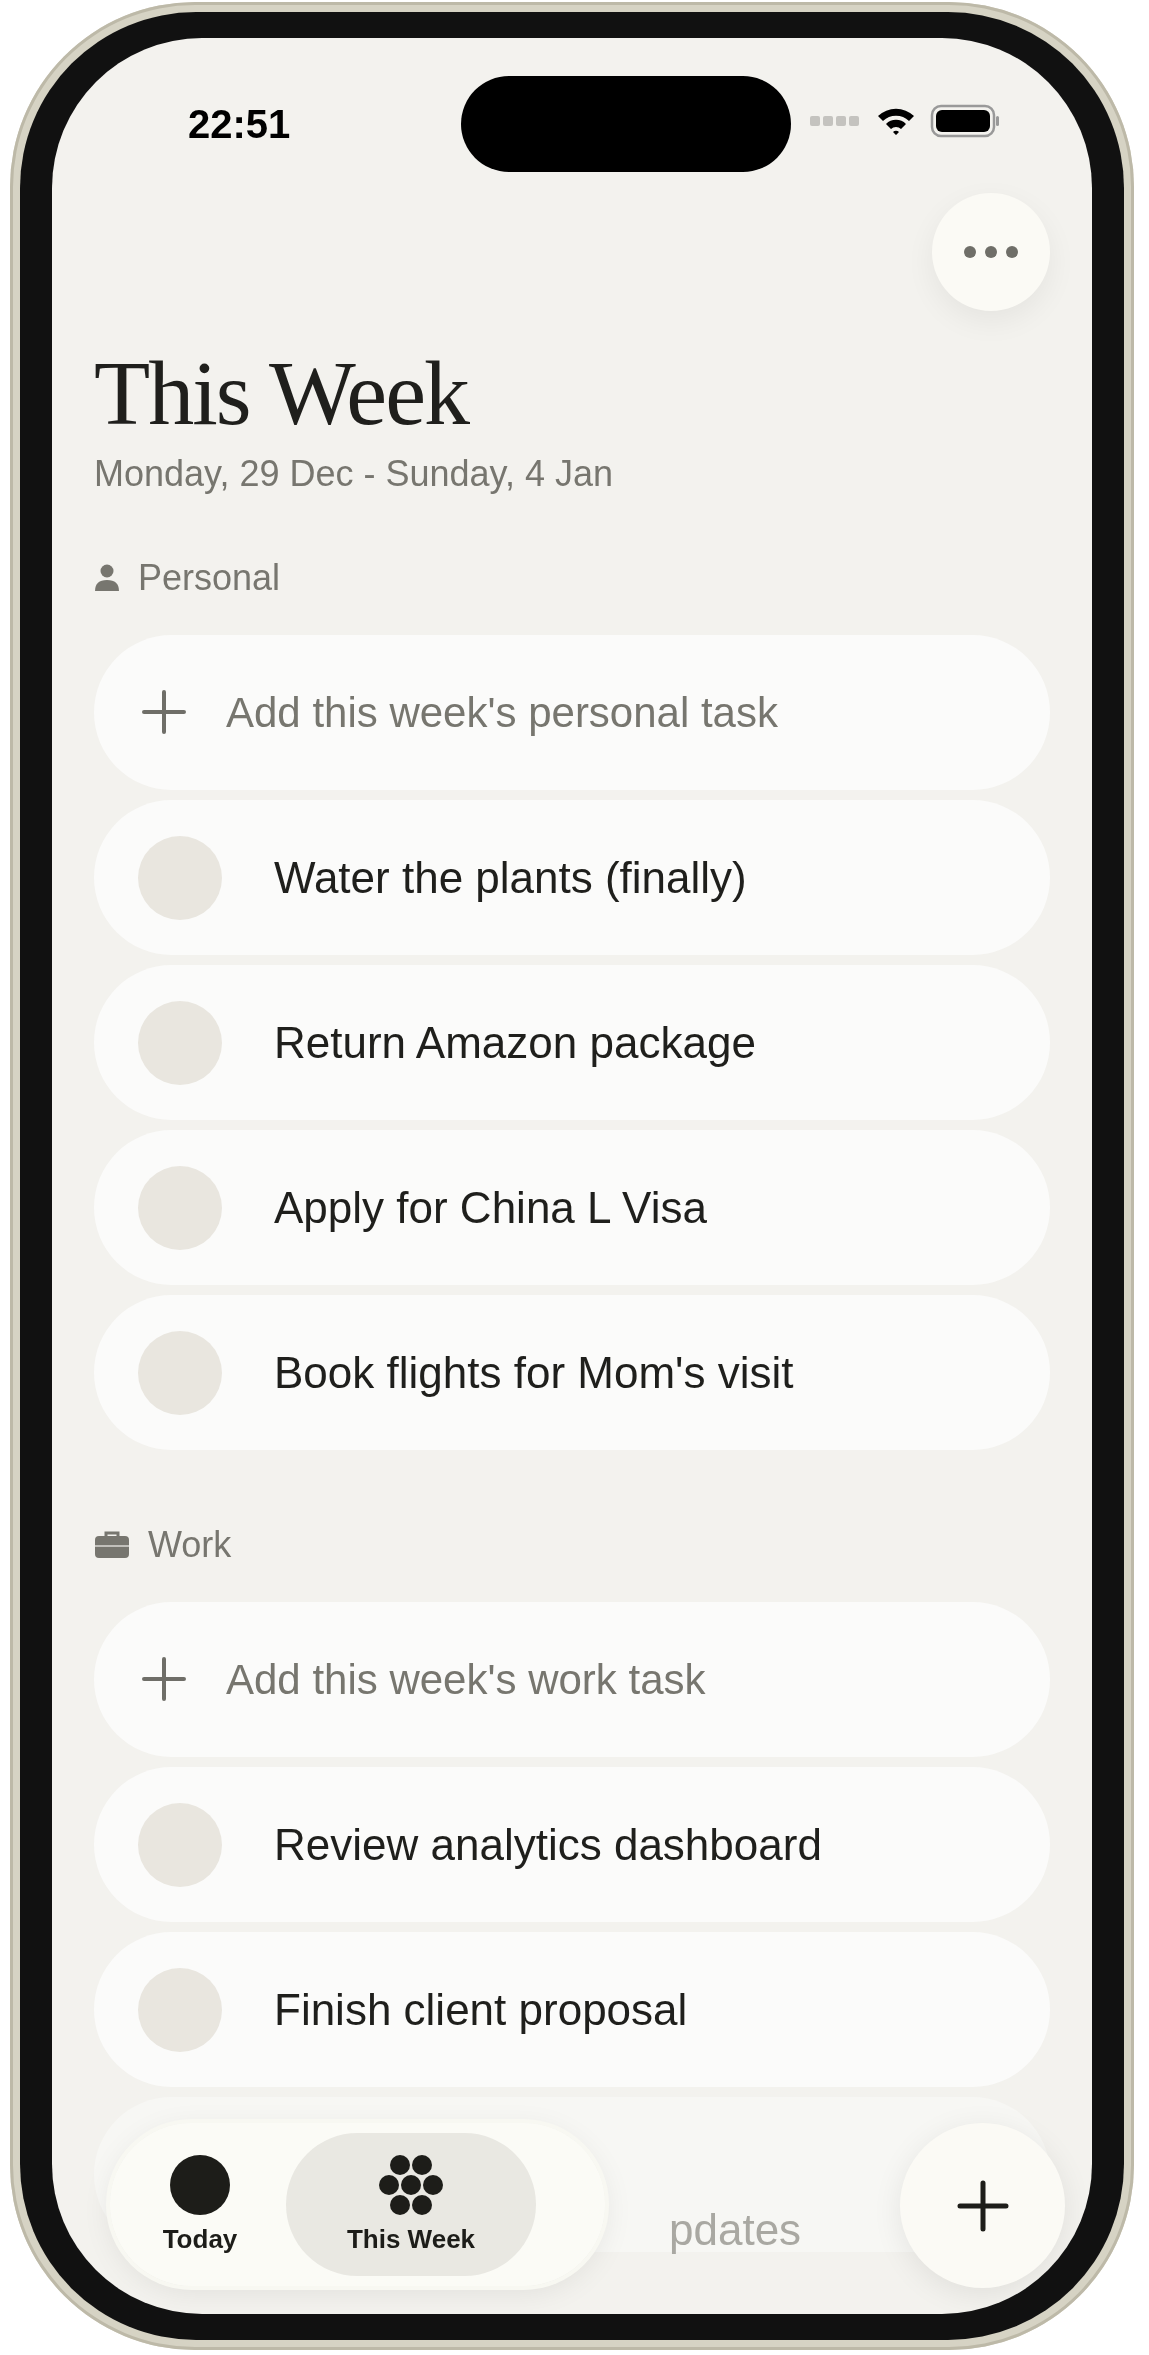 The width and height of the screenshot is (1149, 2355). I want to click on task-title: Water the plants (finally), so click(510, 877).